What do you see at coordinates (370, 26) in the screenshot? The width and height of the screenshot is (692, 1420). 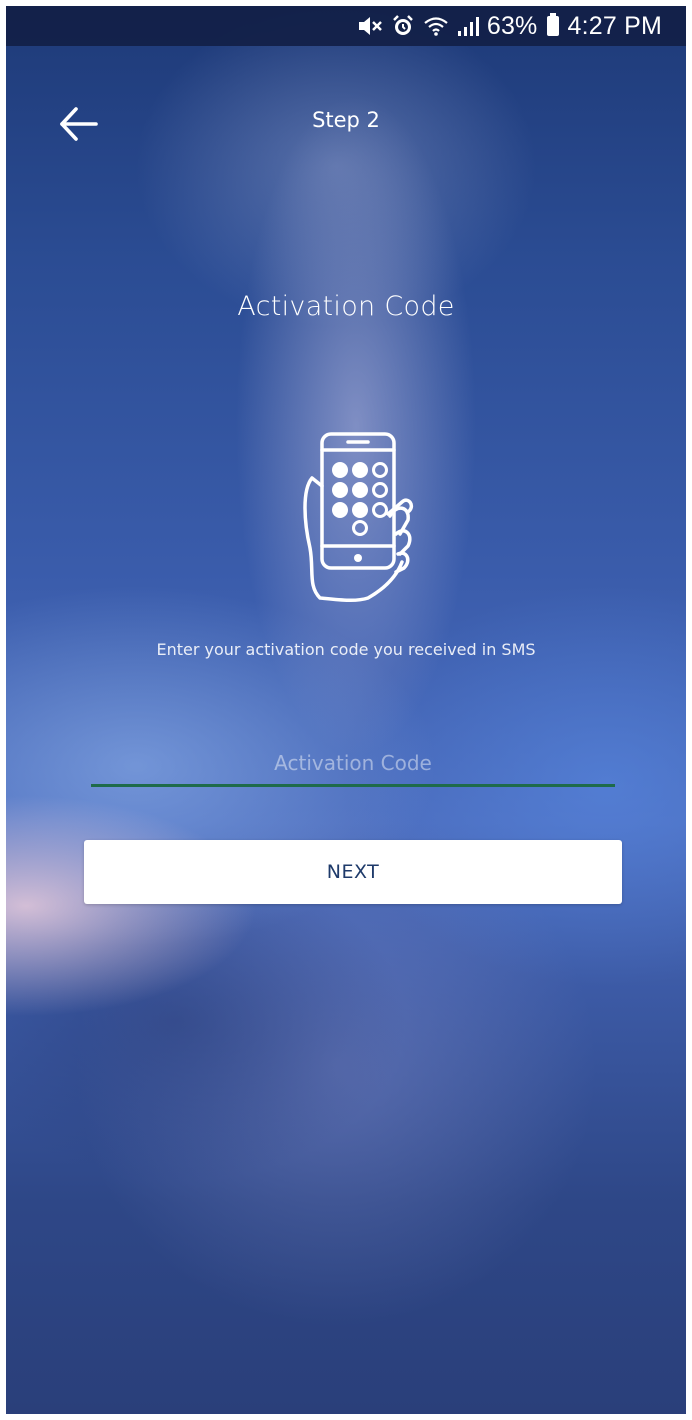 I see `mute-icon` at bounding box center [370, 26].